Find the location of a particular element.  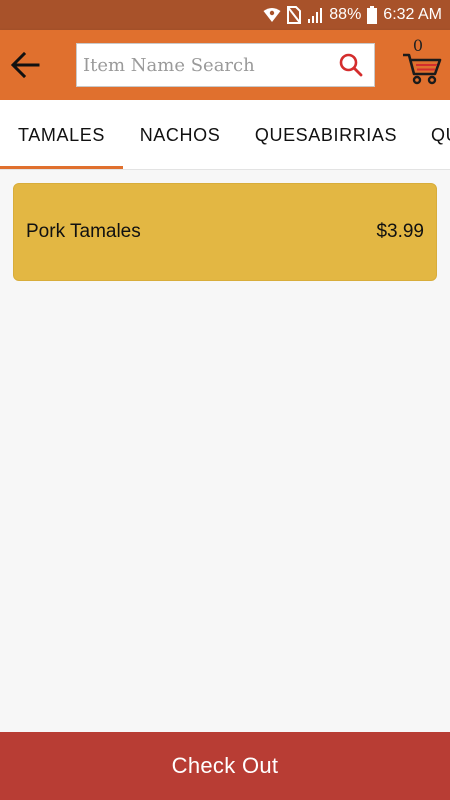

tab-partial: QU is located at coordinates (440, 134).